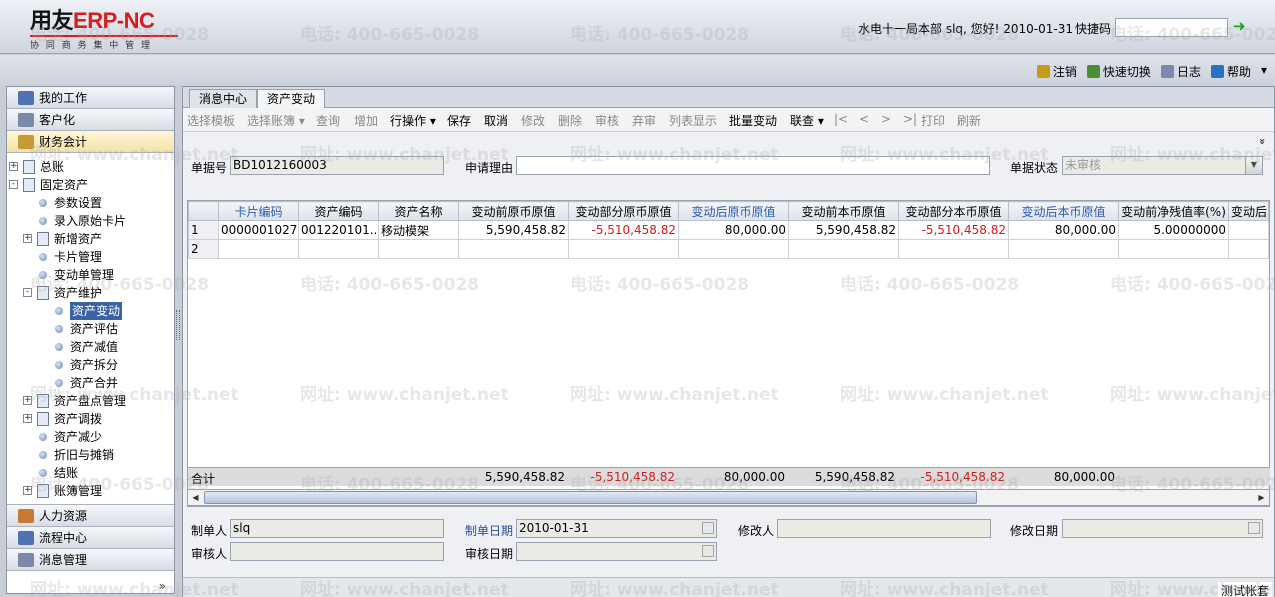  What do you see at coordinates (753, 165) in the screenshot?
I see `reason-field` at bounding box center [753, 165].